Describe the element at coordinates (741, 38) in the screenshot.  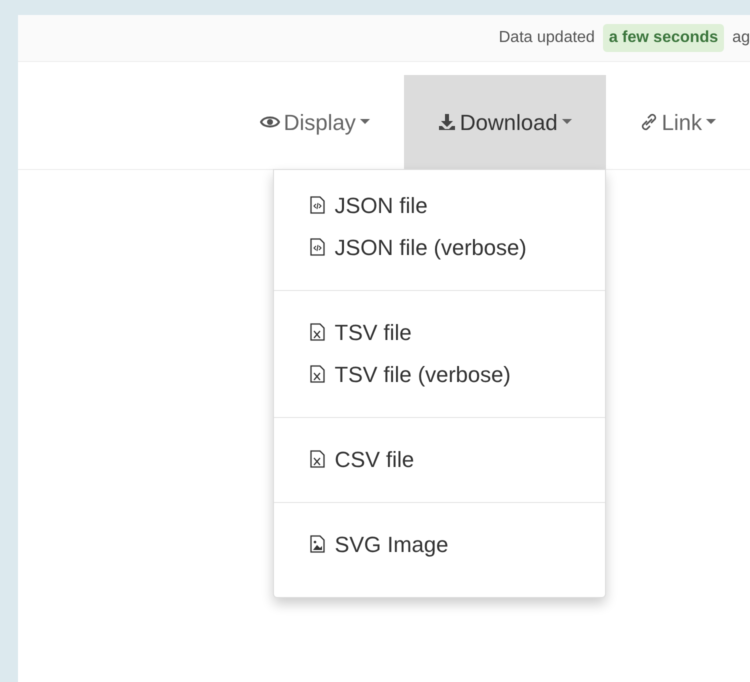
I see `status-suffix: ag` at that location.